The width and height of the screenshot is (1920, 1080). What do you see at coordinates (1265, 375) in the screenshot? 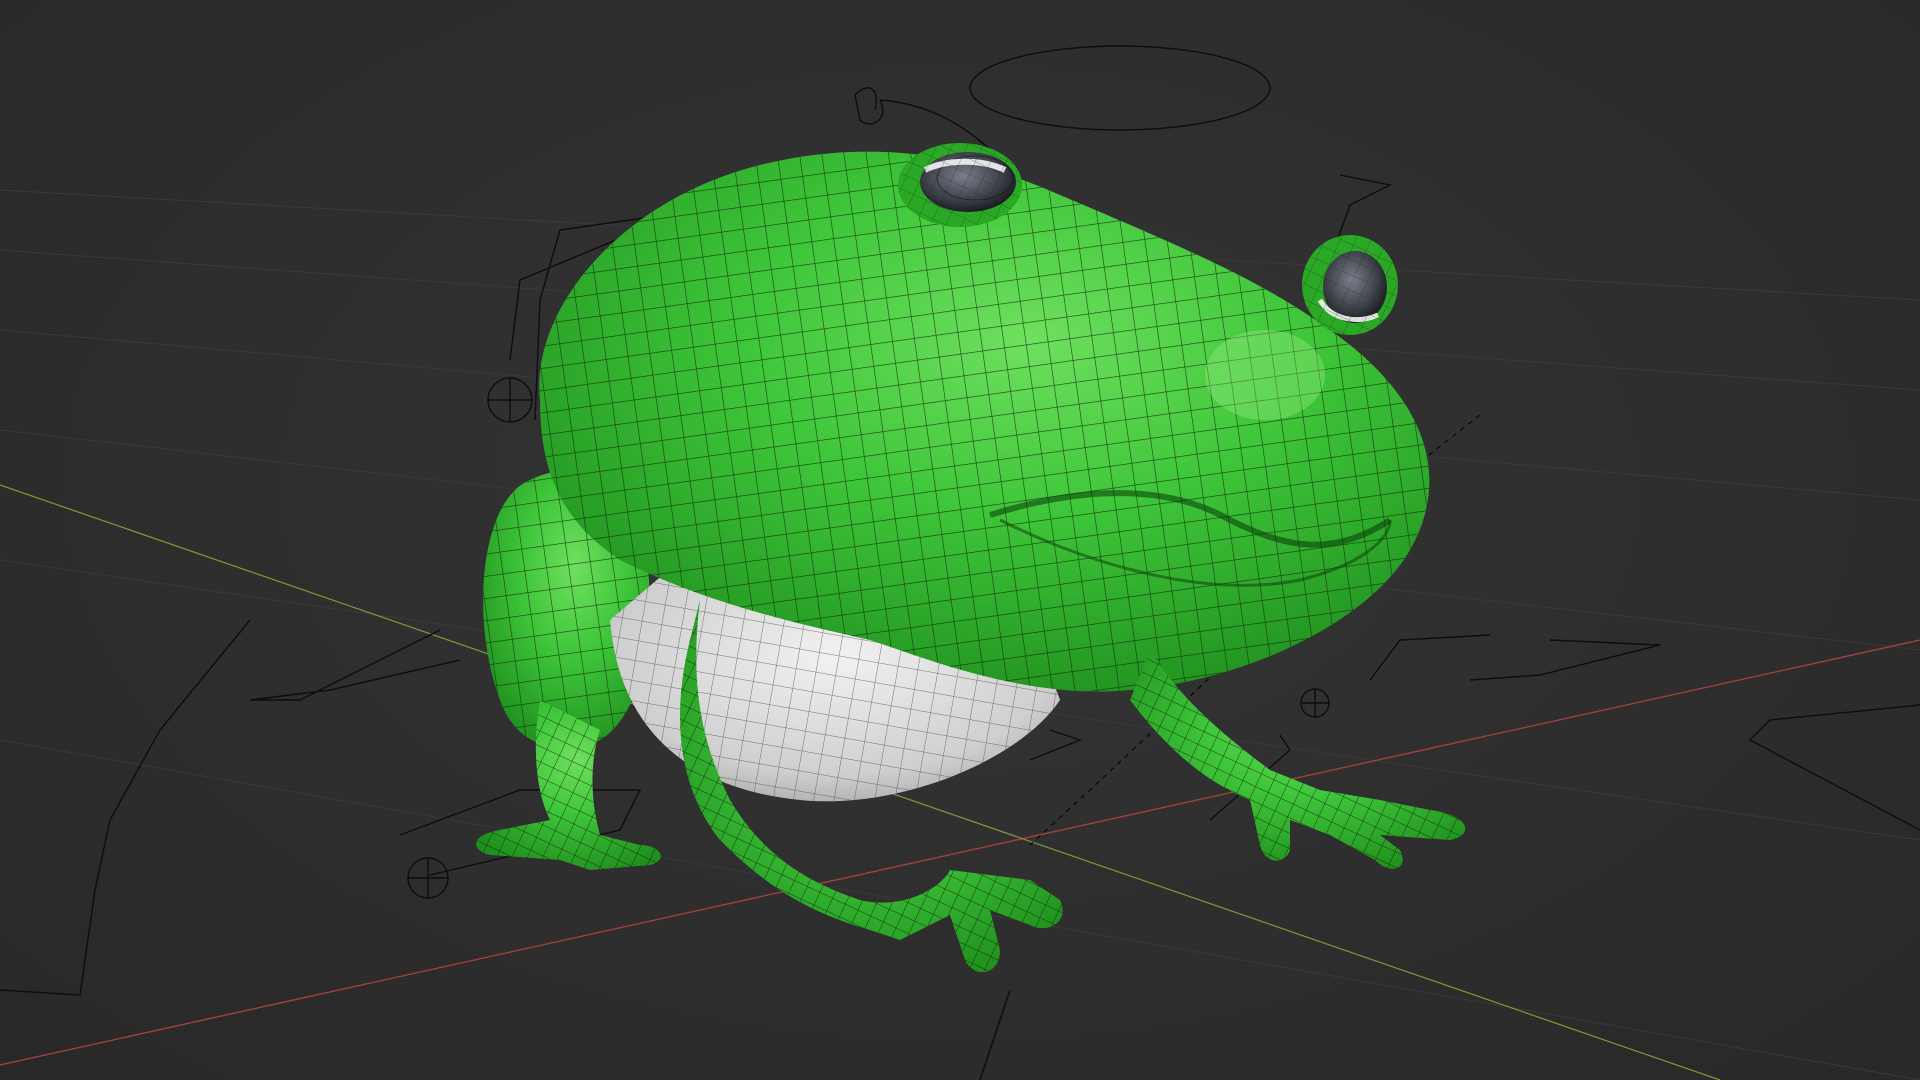
I see `snout-highlight` at bounding box center [1265, 375].